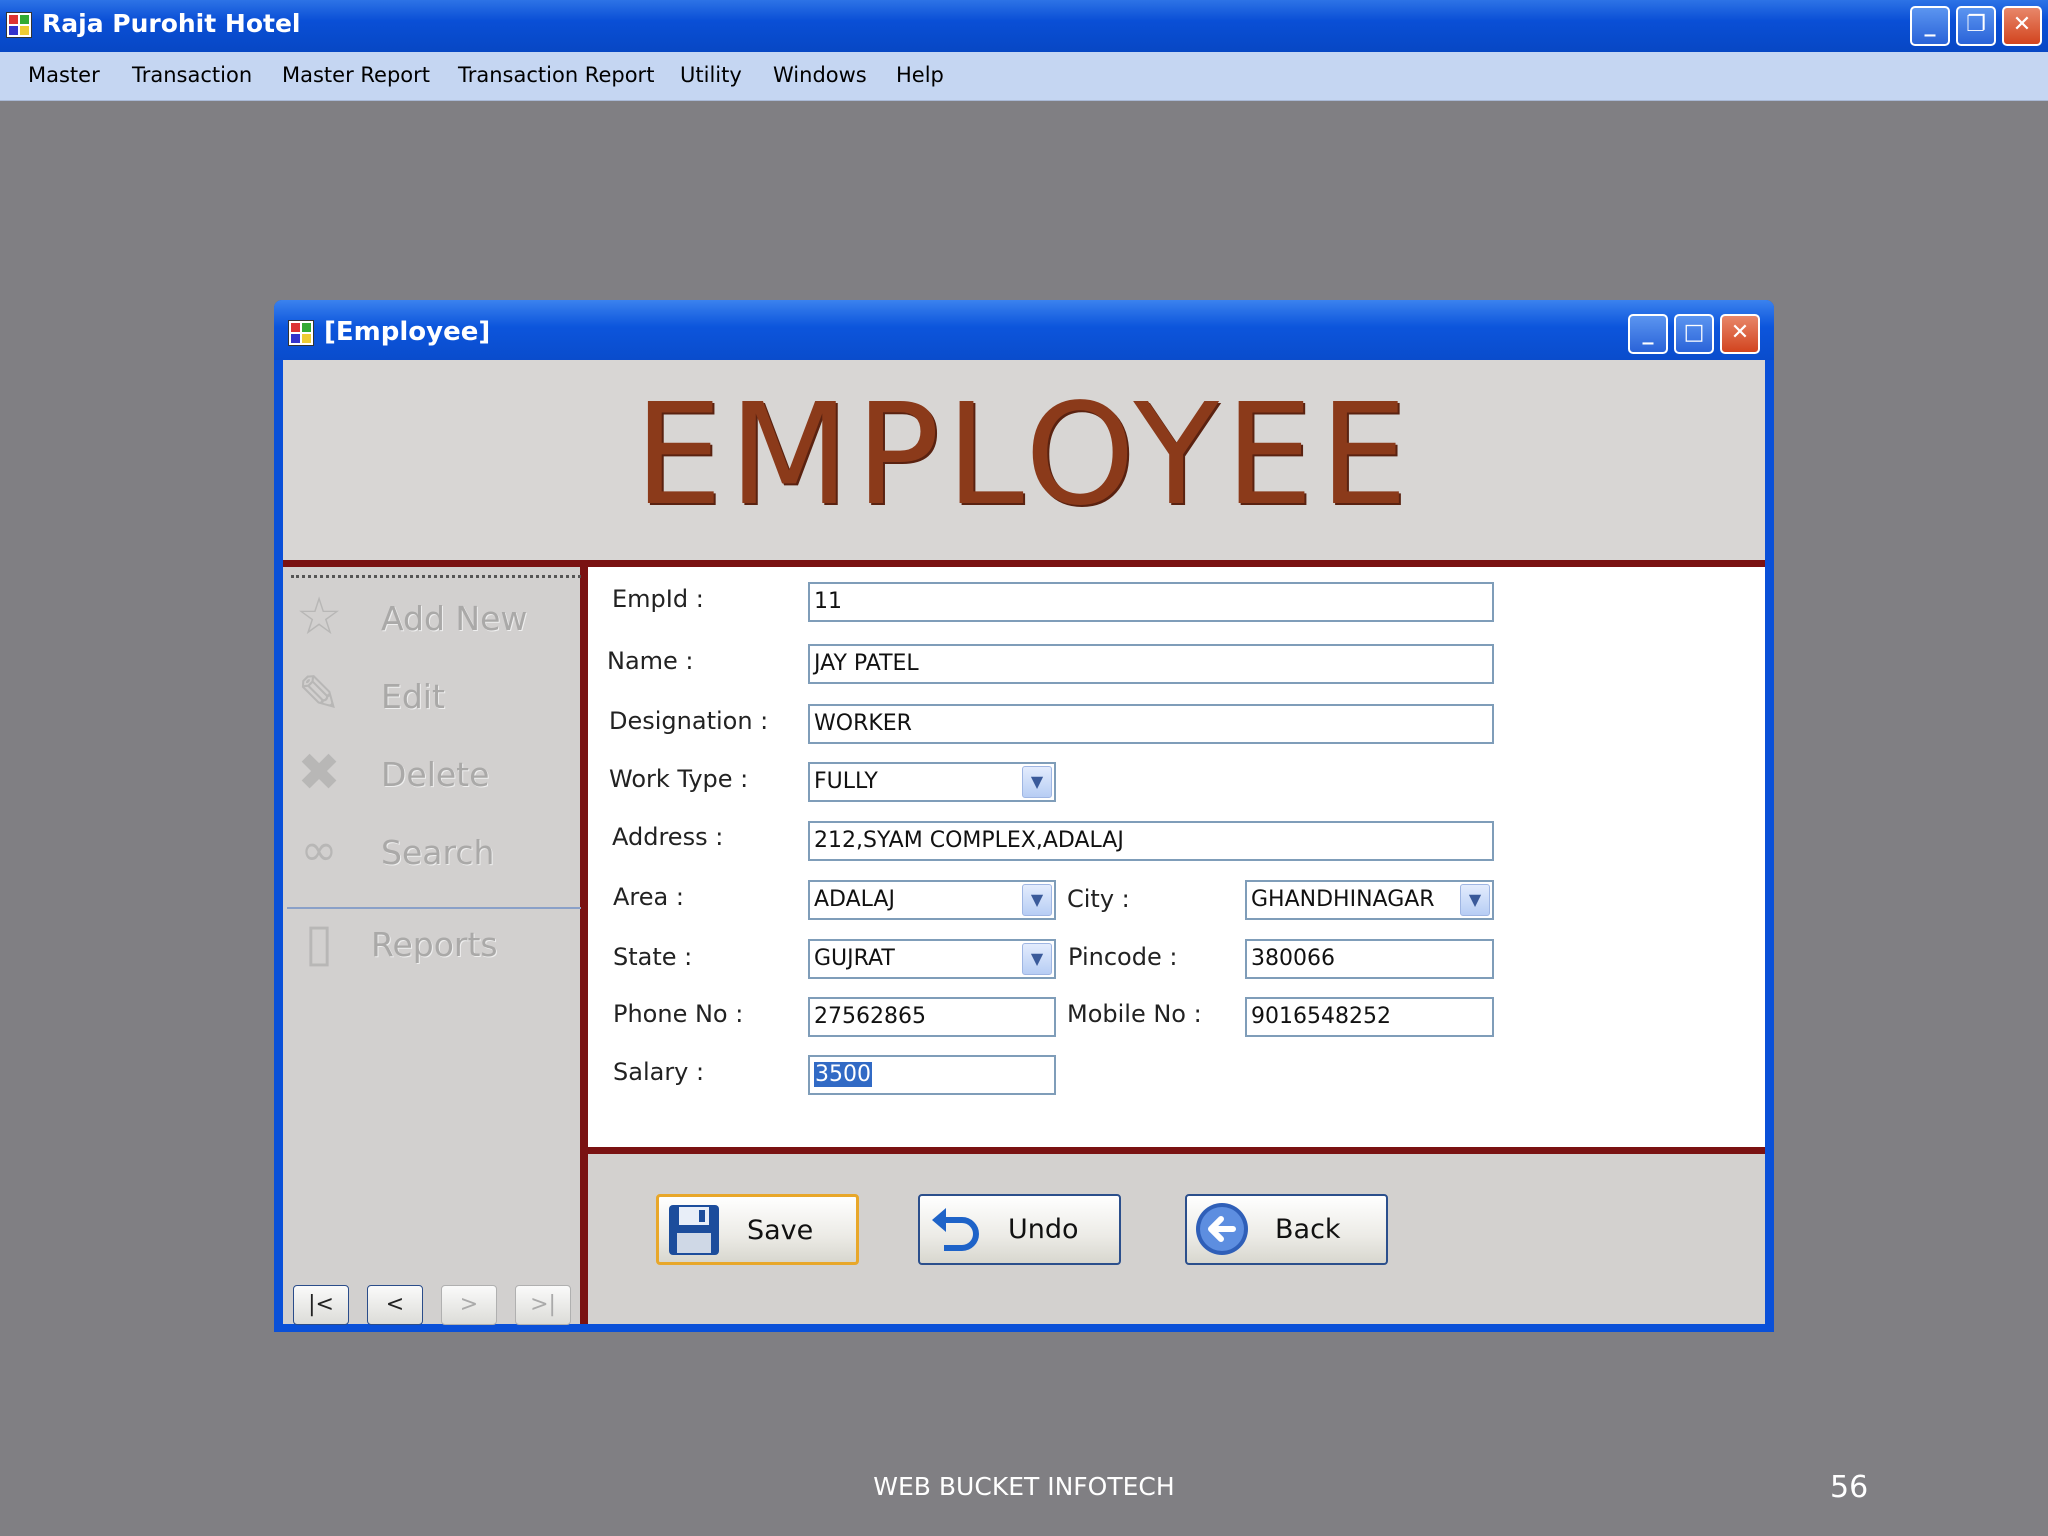  I want to click on window-maximize-button: □, so click(1694, 334).